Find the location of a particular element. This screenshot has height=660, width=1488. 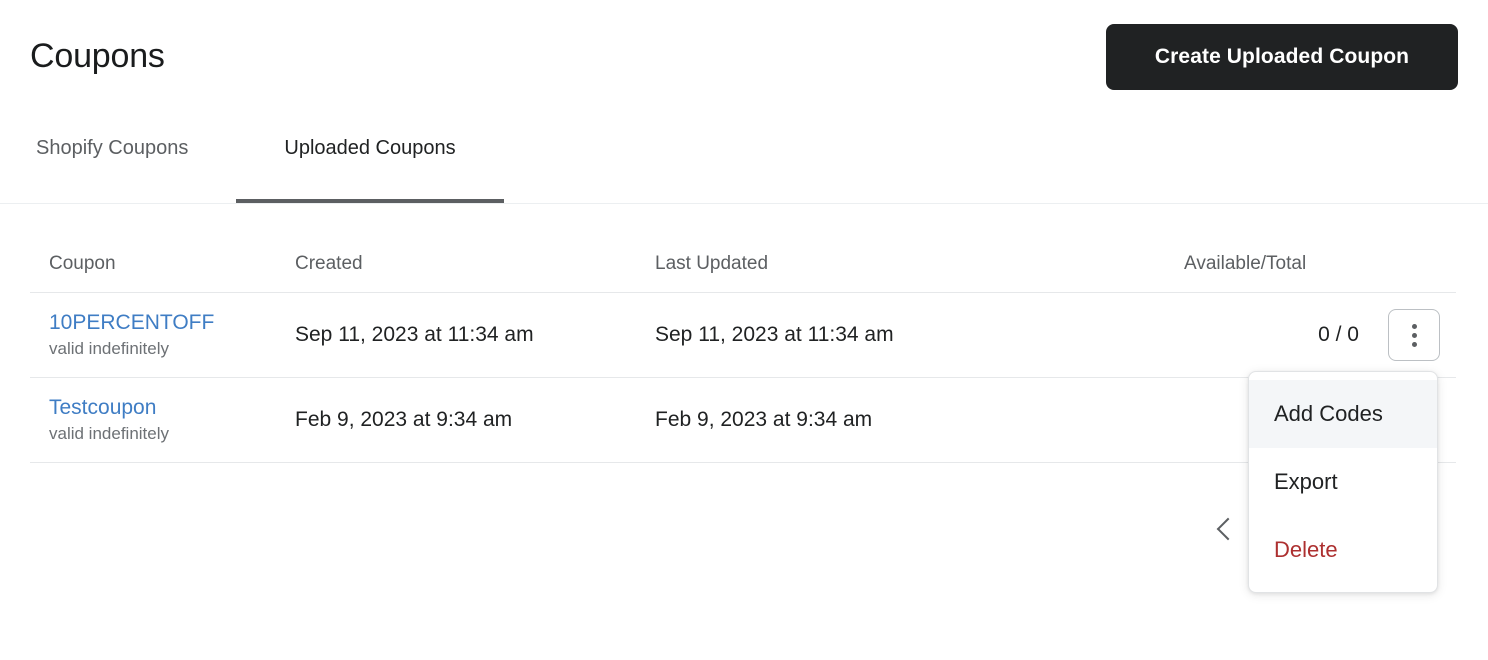

create-uploaded-coupon-button: Create Uploaded Coupon is located at coordinates (1282, 57).